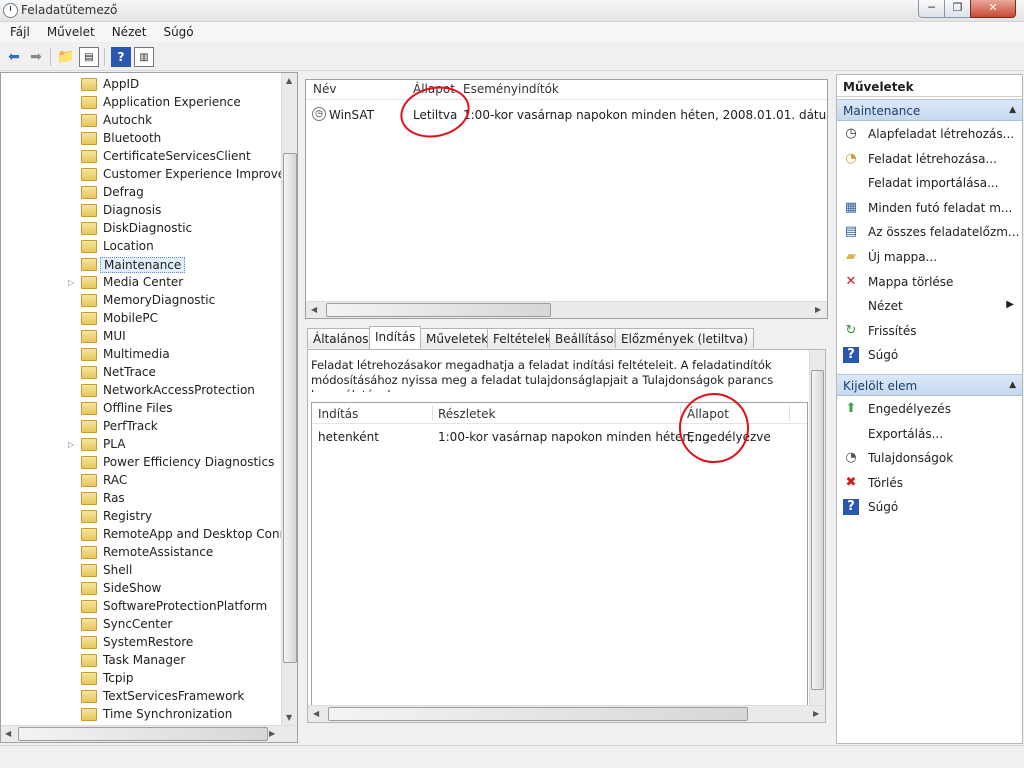 The image size is (1024, 768). I want to click on column-details: Részletek, so click(467, 414).